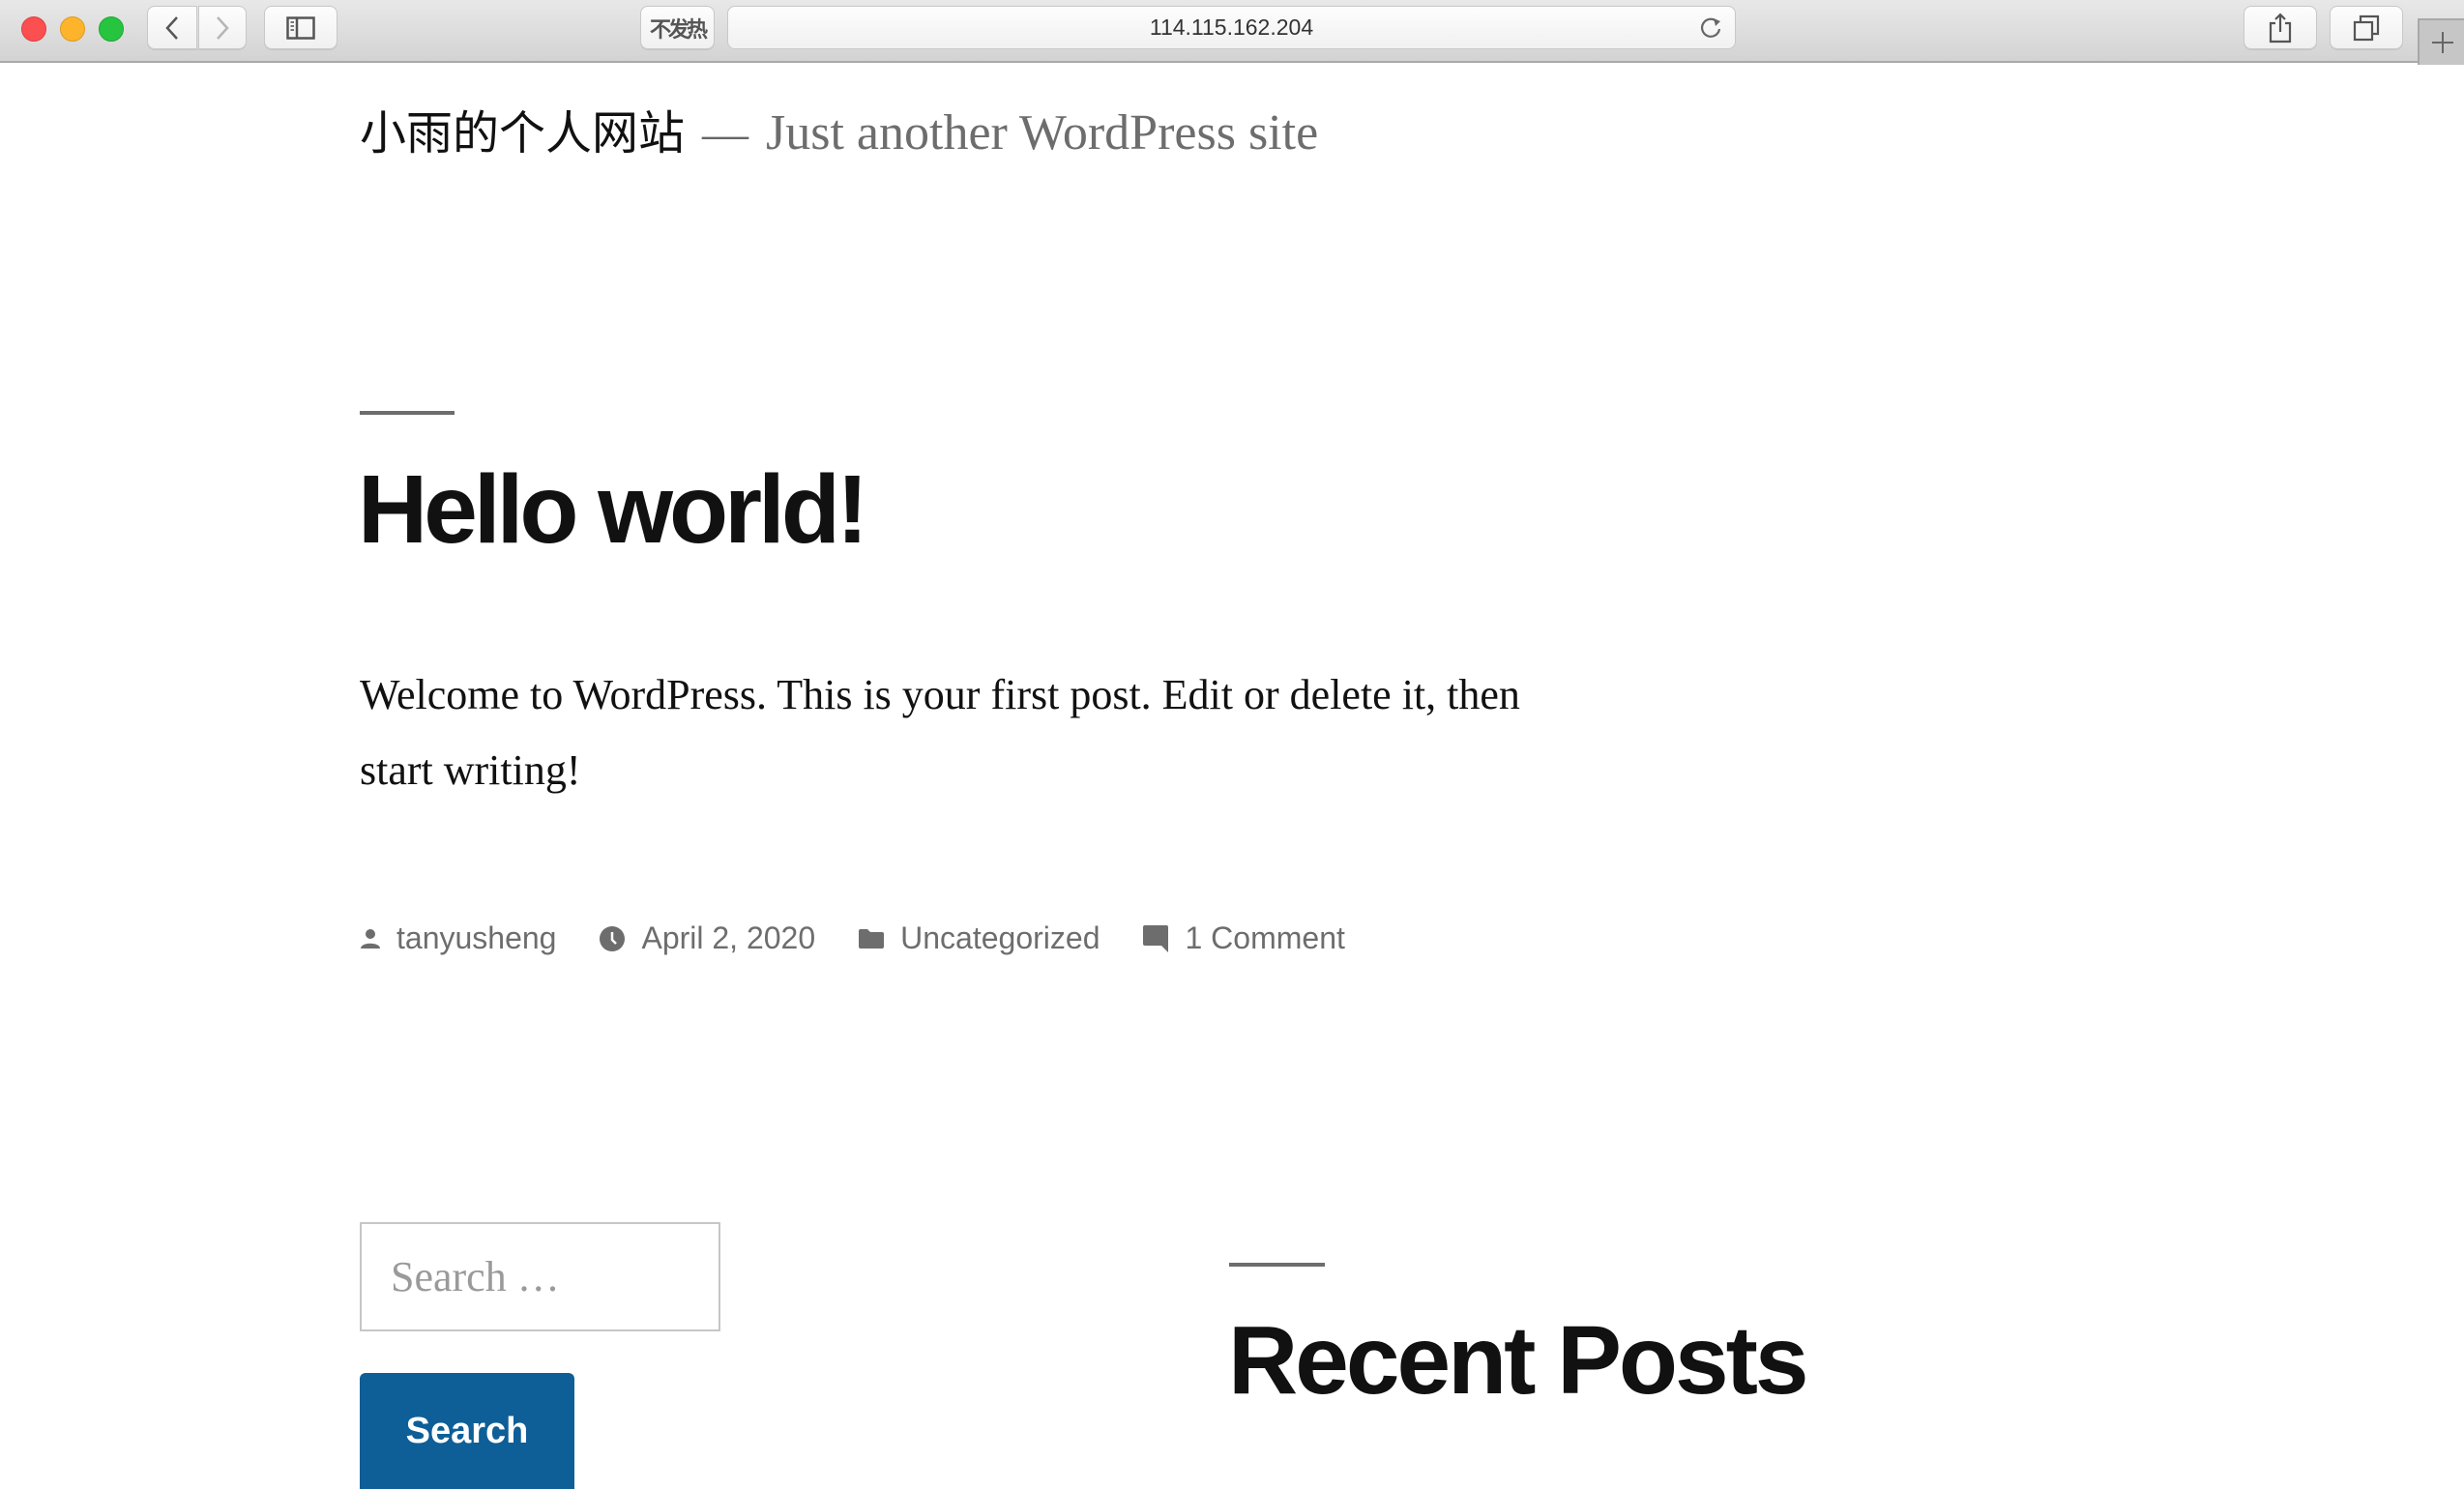 Image resolution: width=2464 pixels, height=1489 pixels. What do you see at coordinates (1277, 1265) in the screenshot?
I see `widget-divider` at bounding box center [1277, 1265].